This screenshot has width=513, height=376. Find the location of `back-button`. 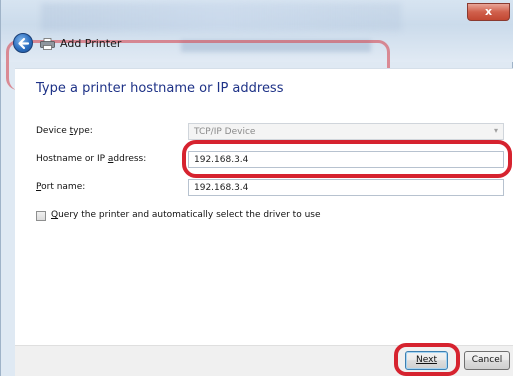

back-button is located at coordinates (23, 43).